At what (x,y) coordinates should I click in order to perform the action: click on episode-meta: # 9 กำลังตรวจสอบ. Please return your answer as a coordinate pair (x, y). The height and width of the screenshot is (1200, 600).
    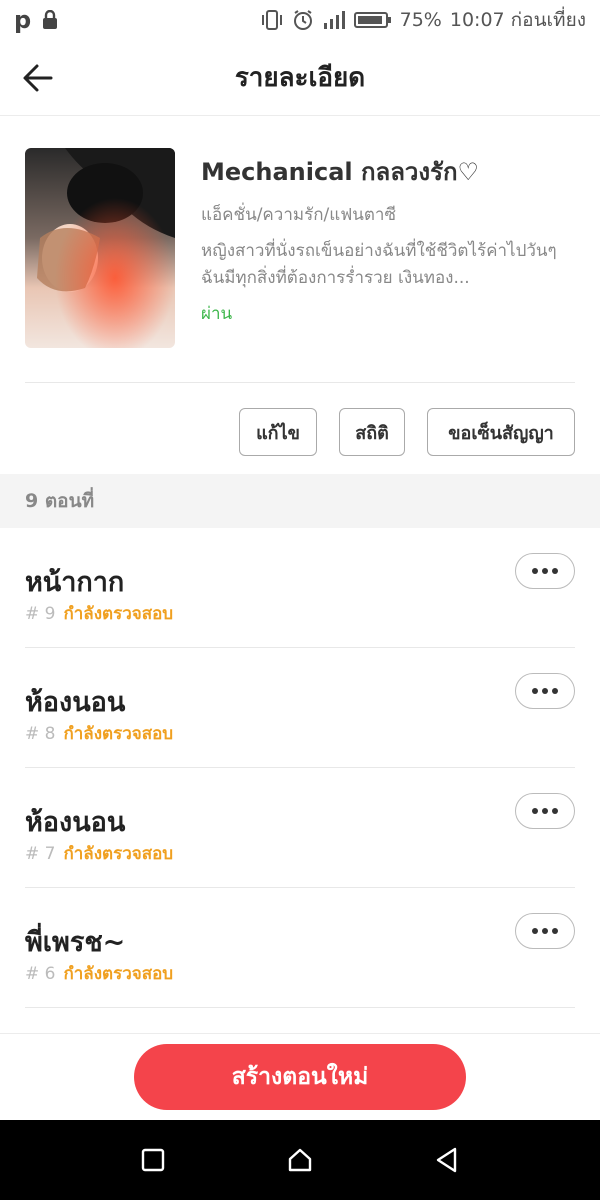
    Looking at the image, I should click on (99, 613).